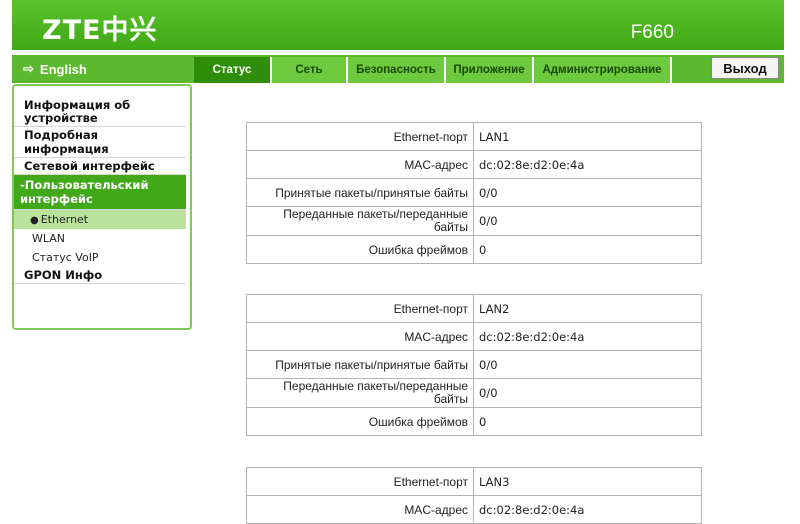 The height and width of the screenshot is (524, 800). I want to click on table-row: Ethernet-порт LAN2, so click(474, 308).